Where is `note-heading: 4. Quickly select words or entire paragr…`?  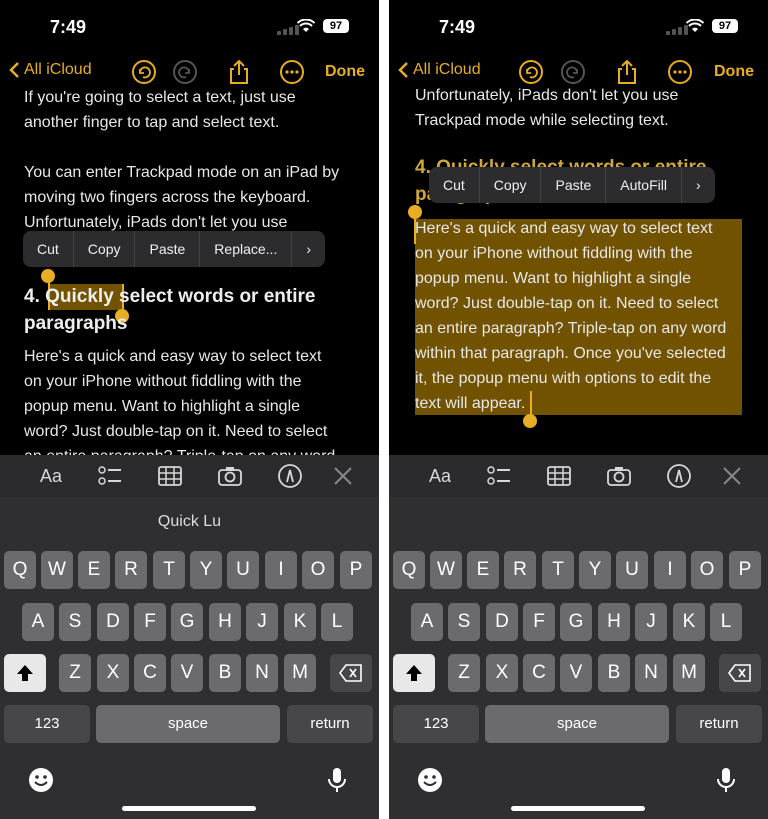
note-heading: 4. Quickly select words or entire paragr… is located at coordinates (194, 310).